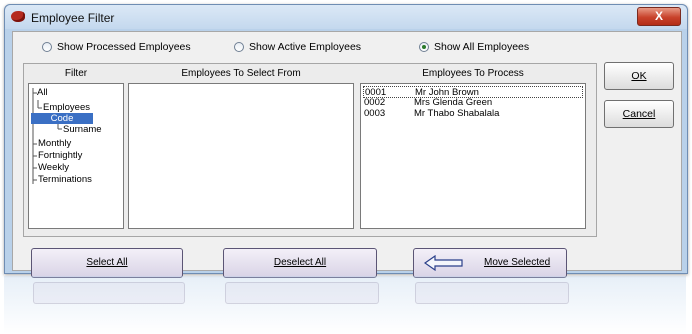 This screenshot has width=692, height=334. I want to click on deselect-all-button: Deselect All, so click(300, 263).